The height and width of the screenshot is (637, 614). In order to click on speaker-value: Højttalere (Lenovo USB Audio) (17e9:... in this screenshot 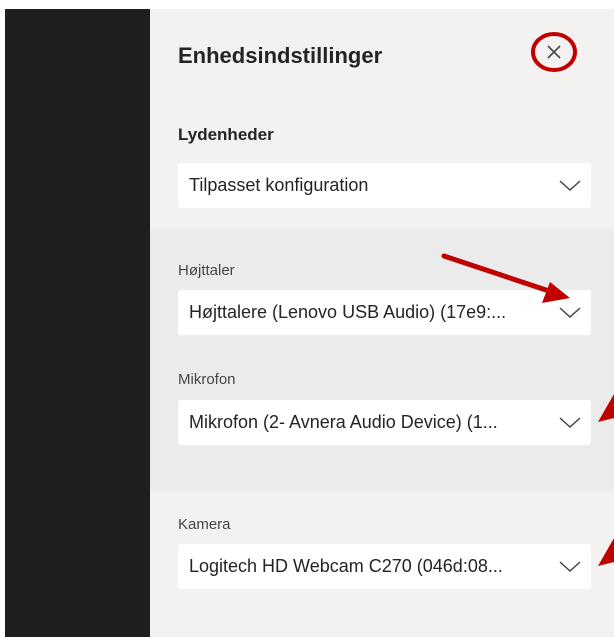, I will do `click(348, 312)`.